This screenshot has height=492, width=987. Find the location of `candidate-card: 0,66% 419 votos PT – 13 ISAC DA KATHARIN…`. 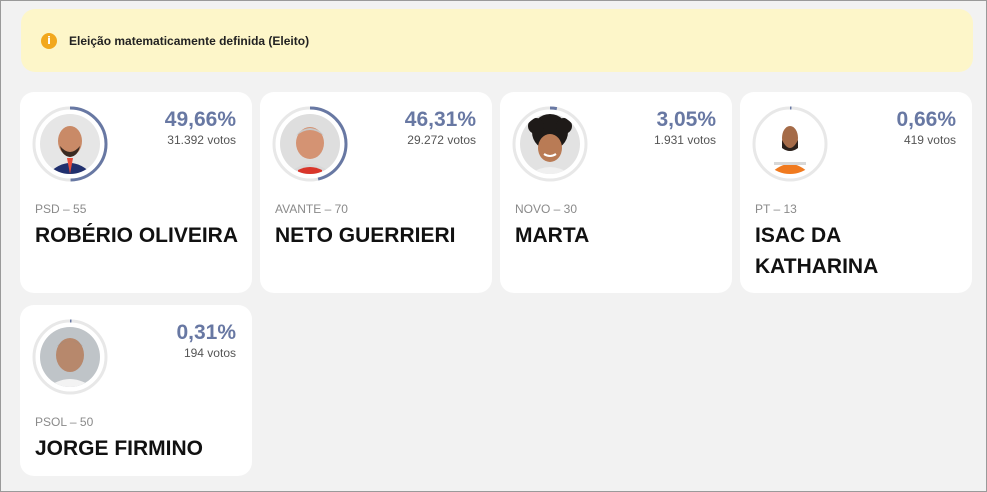

candidate-card: 0,66% 419 votos PT – 13 ISAC DA KATHARIN… is located at coordinates (856, 192).